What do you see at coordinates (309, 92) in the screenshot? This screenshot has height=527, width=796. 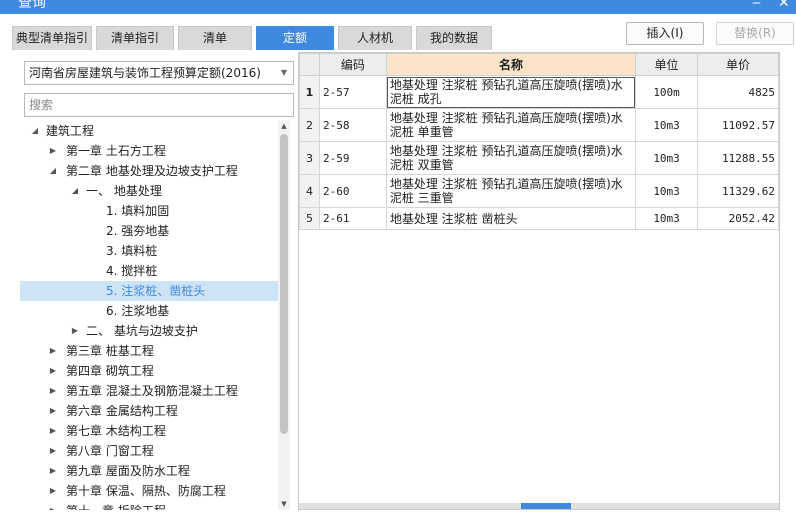 I see `row-index: 1` at bounding box center [309, 92].